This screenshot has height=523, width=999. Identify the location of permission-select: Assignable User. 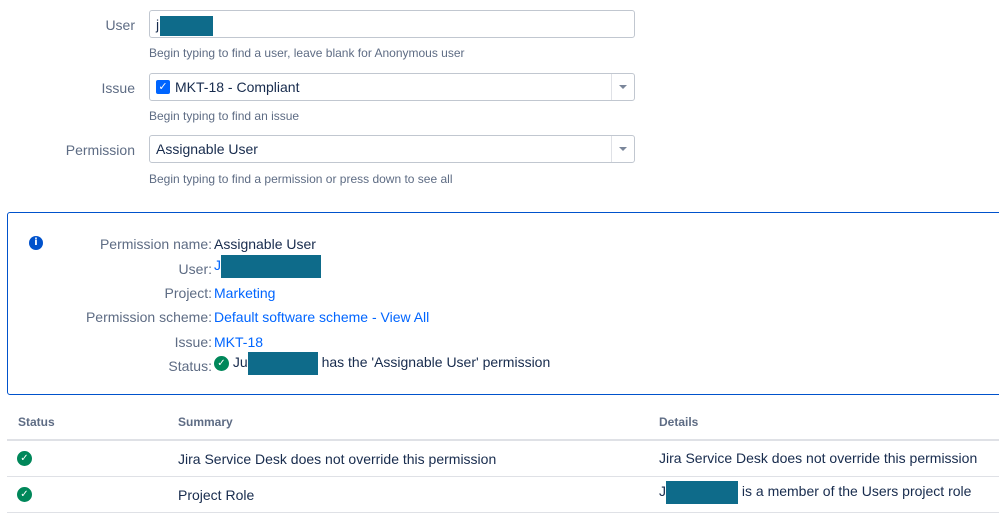
(392, 149).